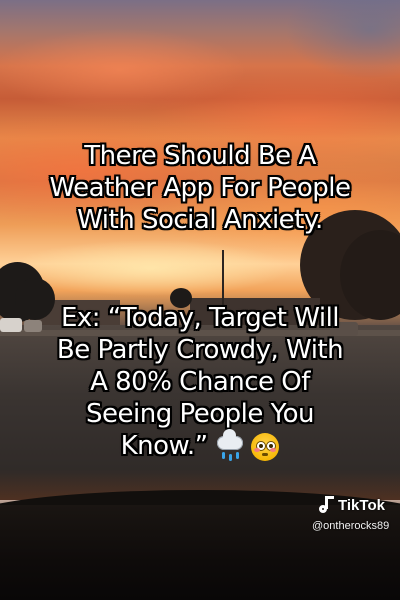 The image size is (400, 600). I want to click on caption-line: With Social Anxiety., so click(200, 220).